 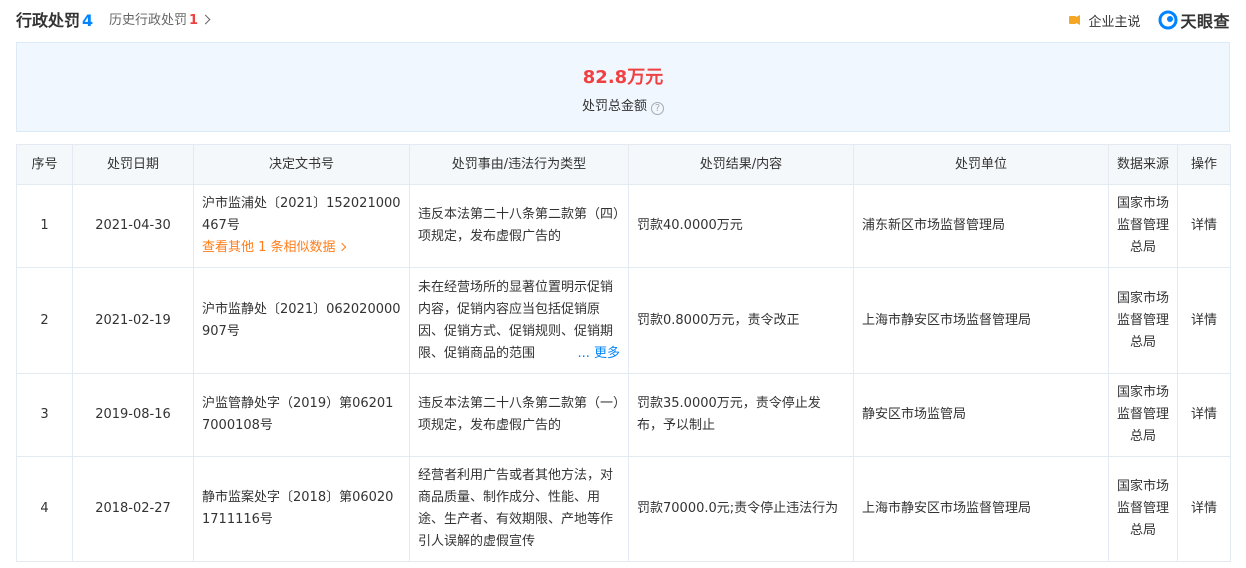 What do you see at coordinates (981, 415) in the screenshot?
I see `row-unit: 静安区市场监管局` at bounding box center [981, 415].